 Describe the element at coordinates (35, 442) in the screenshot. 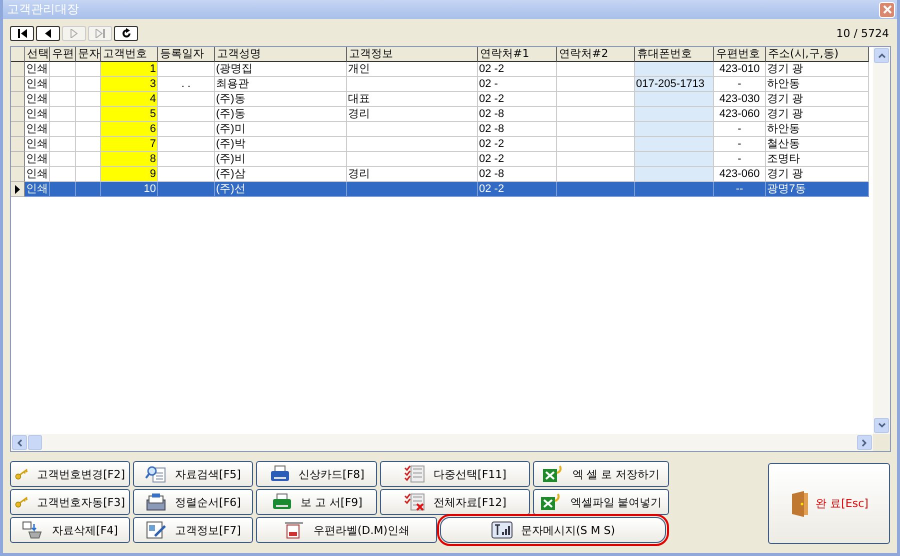

I see `scroll-thumb` at that location.